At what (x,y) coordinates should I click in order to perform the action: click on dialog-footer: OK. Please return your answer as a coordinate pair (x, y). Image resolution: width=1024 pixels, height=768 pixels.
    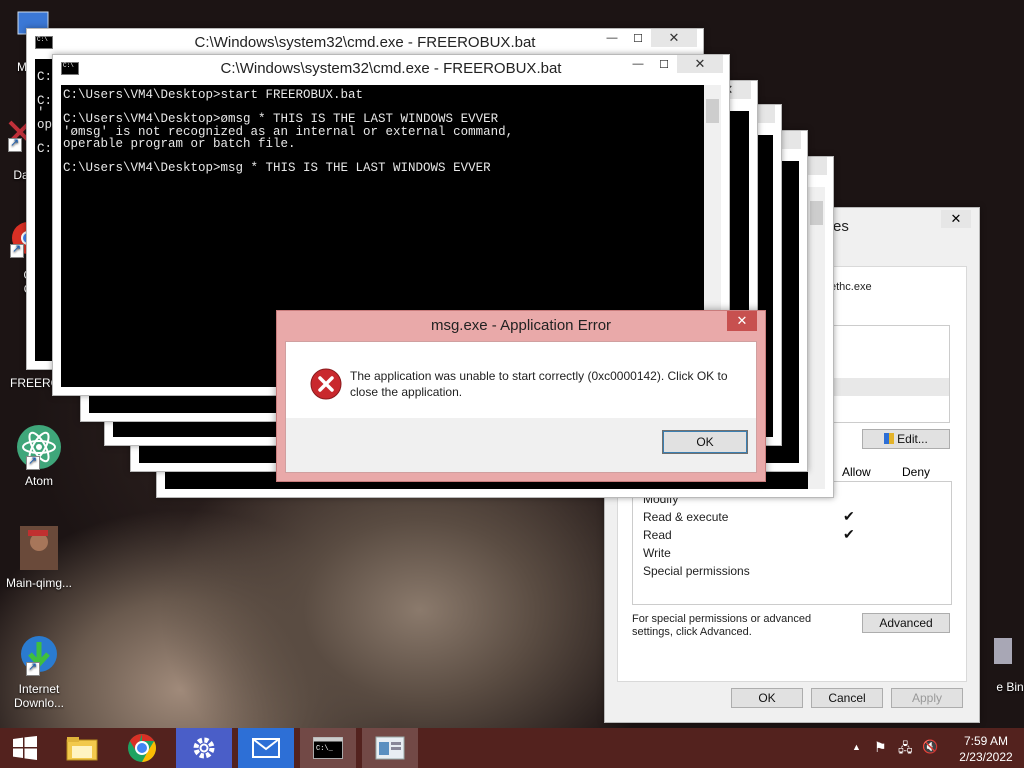
    Looking at the image, I should click on (521, 445).